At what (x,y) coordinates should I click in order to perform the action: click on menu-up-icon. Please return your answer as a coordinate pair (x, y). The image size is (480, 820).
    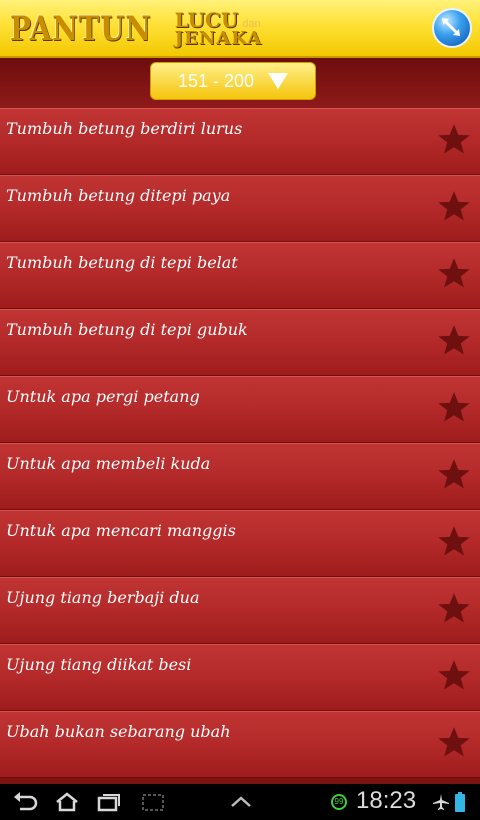
    Looking at the image, I should click on (241, 802).